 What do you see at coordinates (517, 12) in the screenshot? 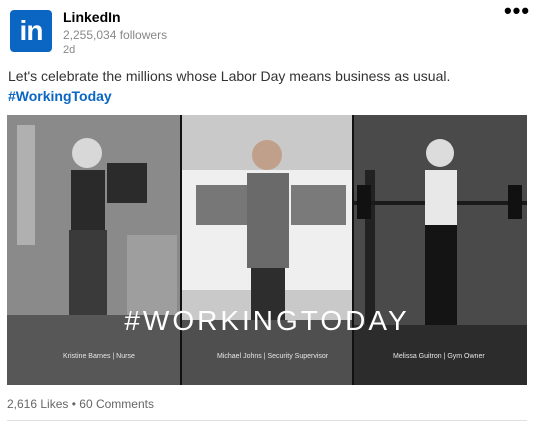
I see `more-options-icon: •••` at bounding box center [517, 12].